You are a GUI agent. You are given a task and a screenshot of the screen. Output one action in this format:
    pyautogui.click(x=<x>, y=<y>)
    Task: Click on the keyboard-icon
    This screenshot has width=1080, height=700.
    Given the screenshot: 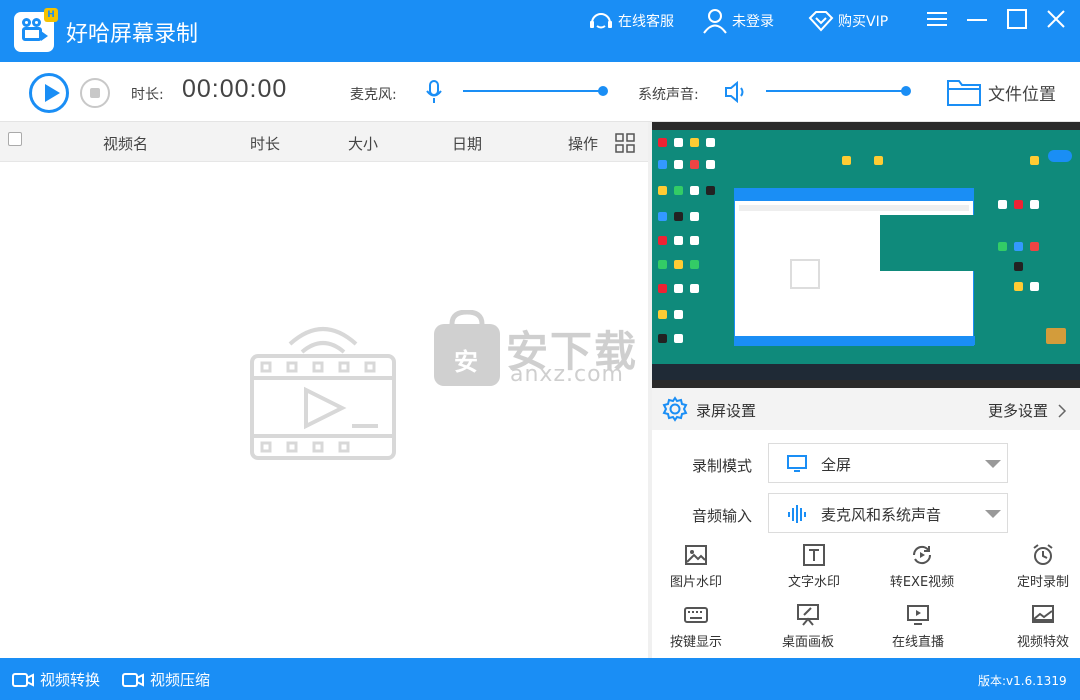 What is the action you would take?
    pyautogui.click(x=696, y=615)
    